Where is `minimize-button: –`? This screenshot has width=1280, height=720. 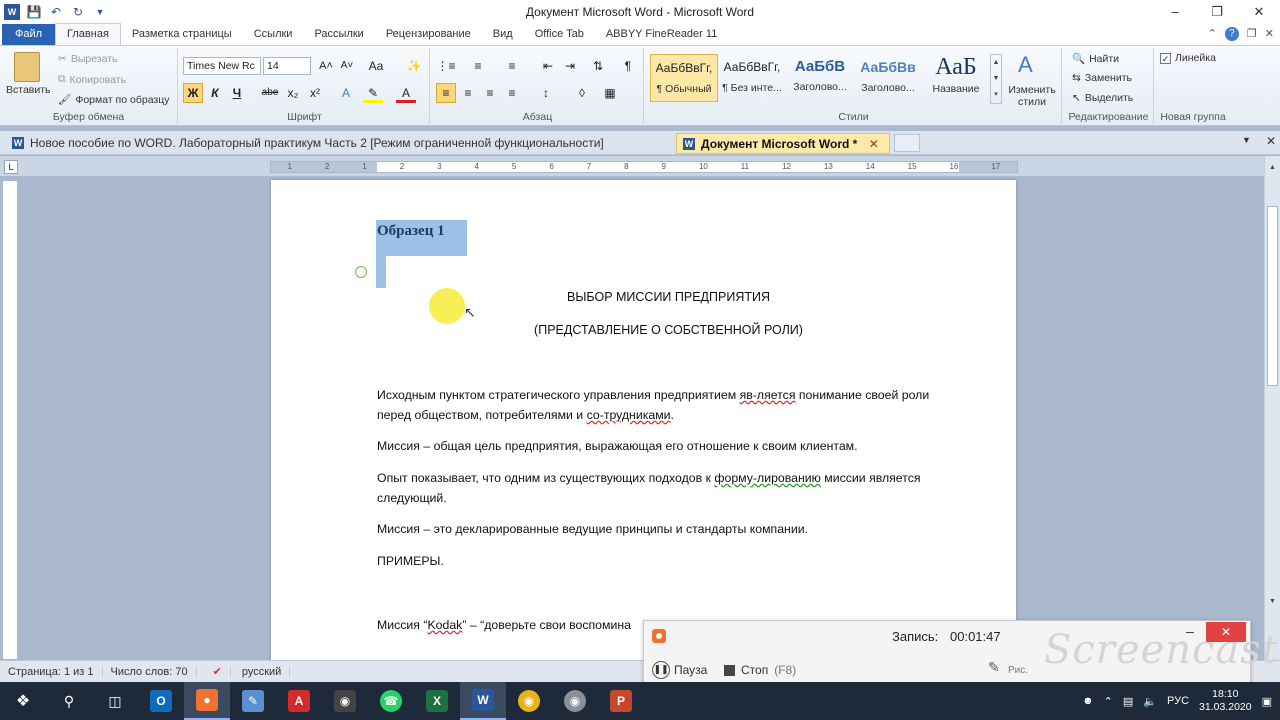
minimize-button: – is located at coordinates (1175, 12).